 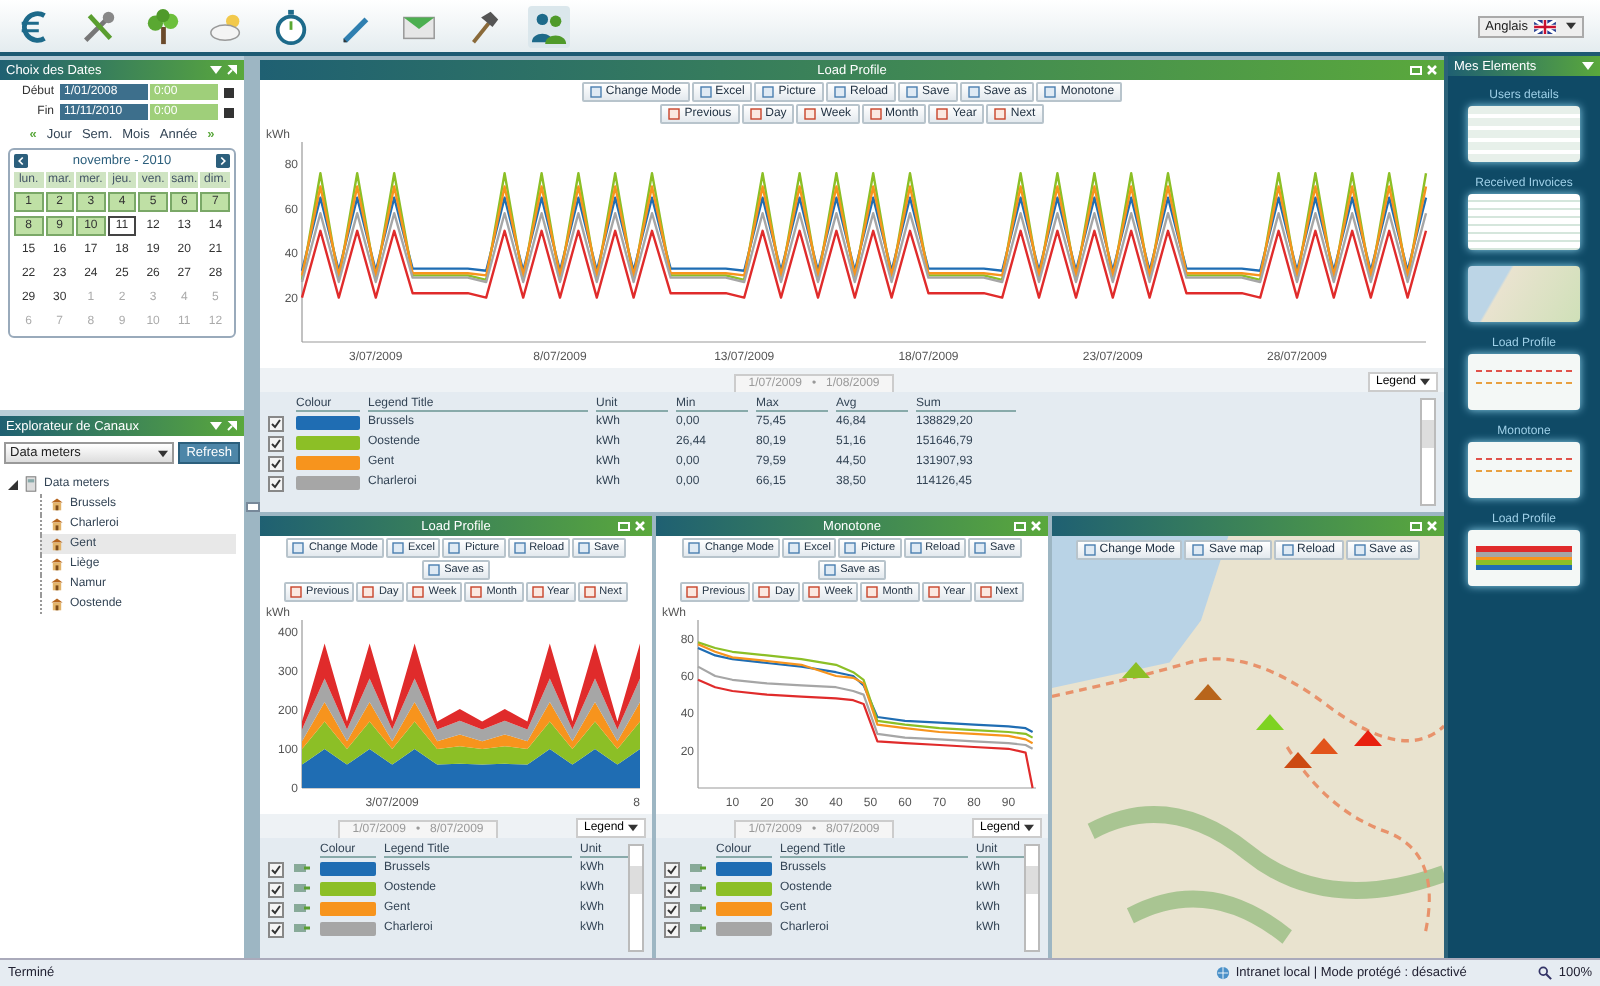 I want to click on splitter-handle, so click(x=252, y=507).